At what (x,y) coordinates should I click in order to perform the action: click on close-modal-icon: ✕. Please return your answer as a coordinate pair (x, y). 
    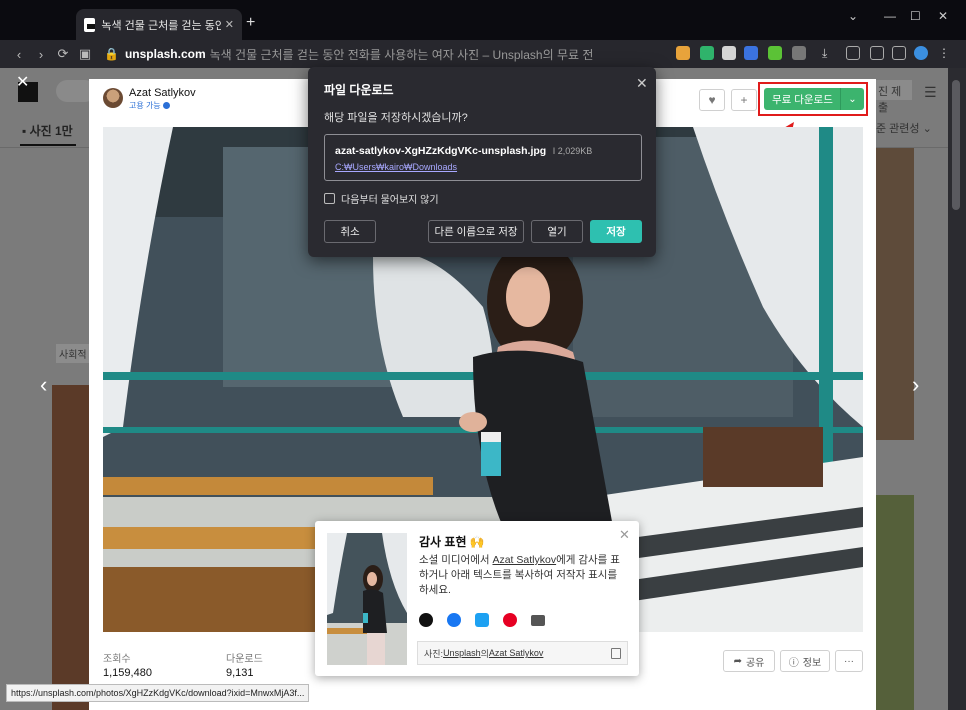
    Looking at the image, I should click on (22, 82).